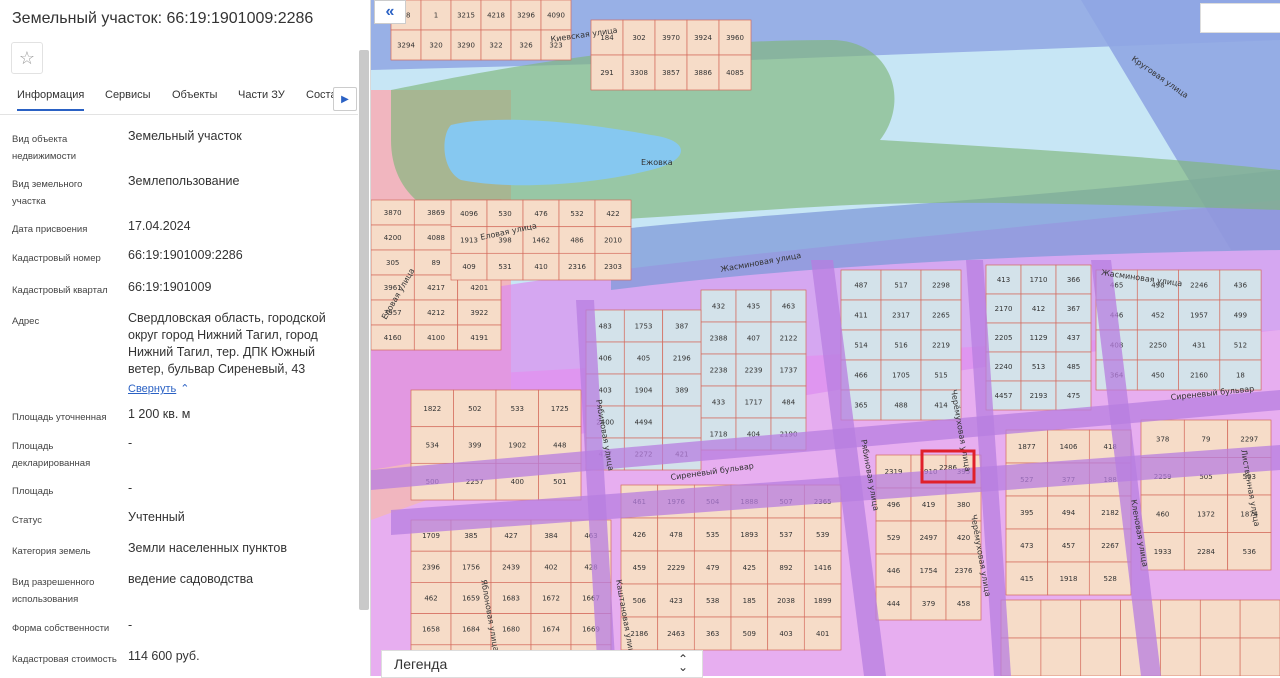 Image resolution: width=1280 pixels, height=678 pixels. What do you see at coordinates (901, 376) in the screenshot?
I see `parcel-number: 1705` at bounding box center [901, 376].